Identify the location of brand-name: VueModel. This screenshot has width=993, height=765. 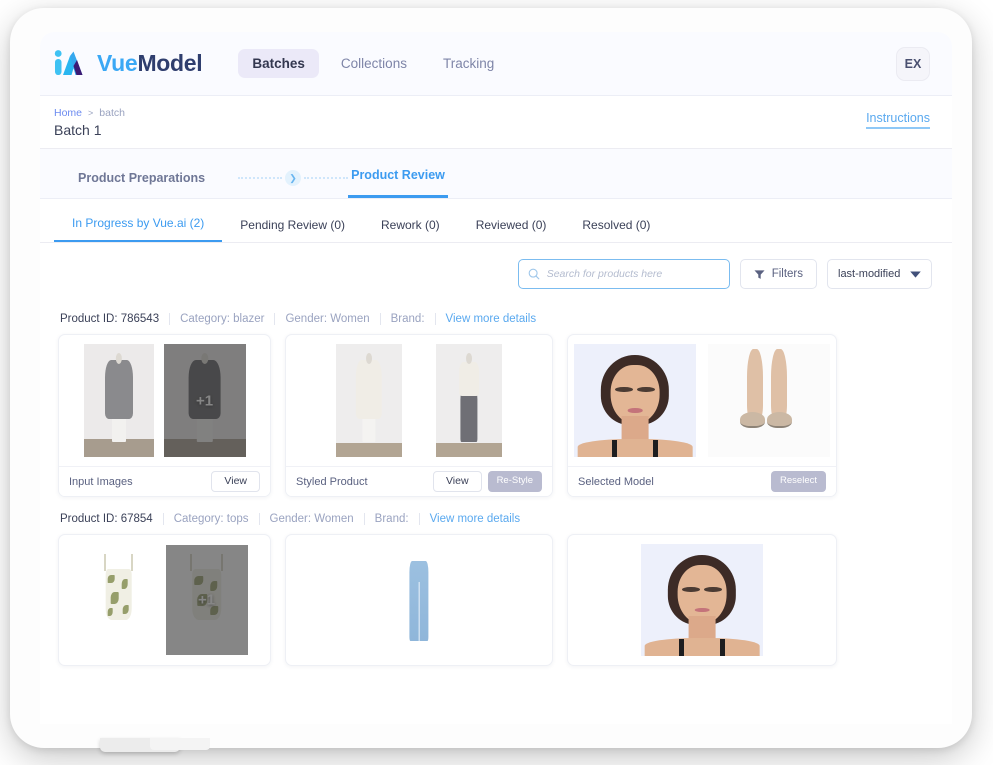
(150, 63).